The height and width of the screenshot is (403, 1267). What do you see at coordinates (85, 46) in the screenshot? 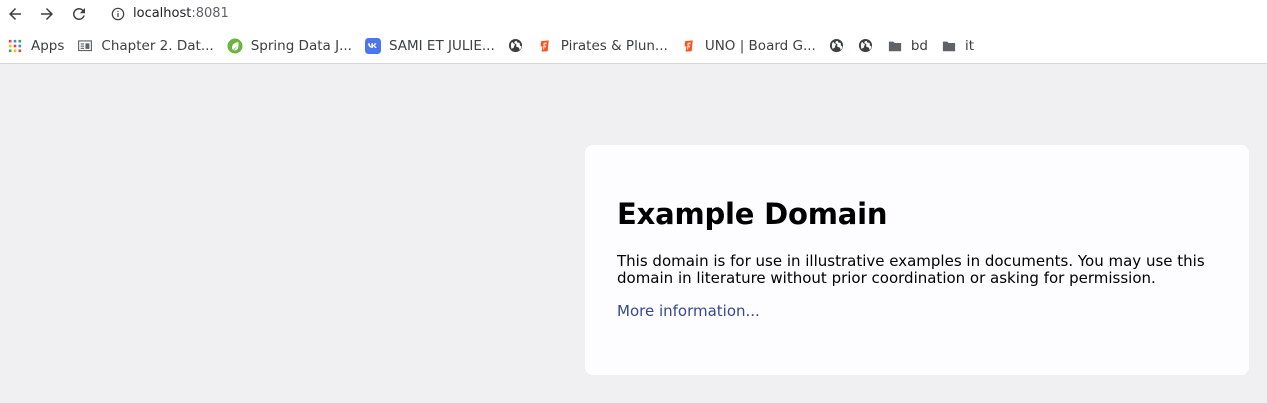
I see `document-icon` at bounding box center [85, 46].